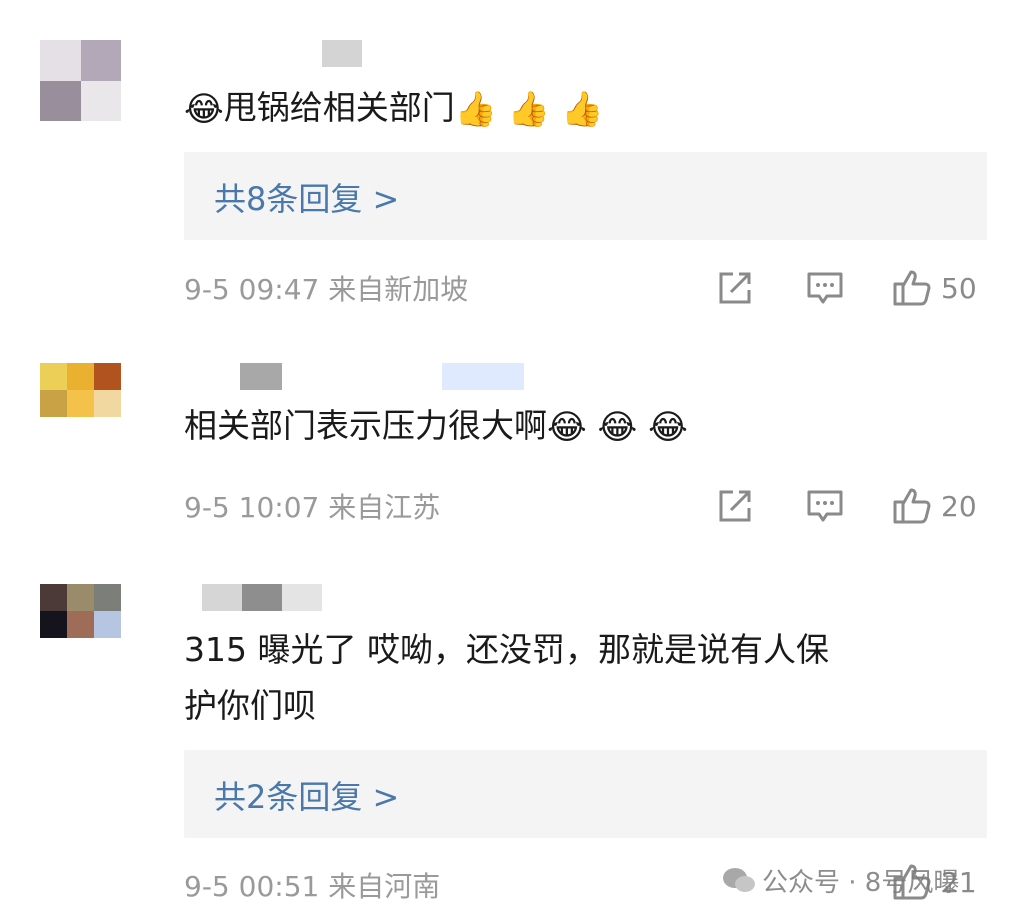 The width and height of the screenshot is (1024, 921). I want to click on reply-box: 共2条回复 >, so click(585, 794).